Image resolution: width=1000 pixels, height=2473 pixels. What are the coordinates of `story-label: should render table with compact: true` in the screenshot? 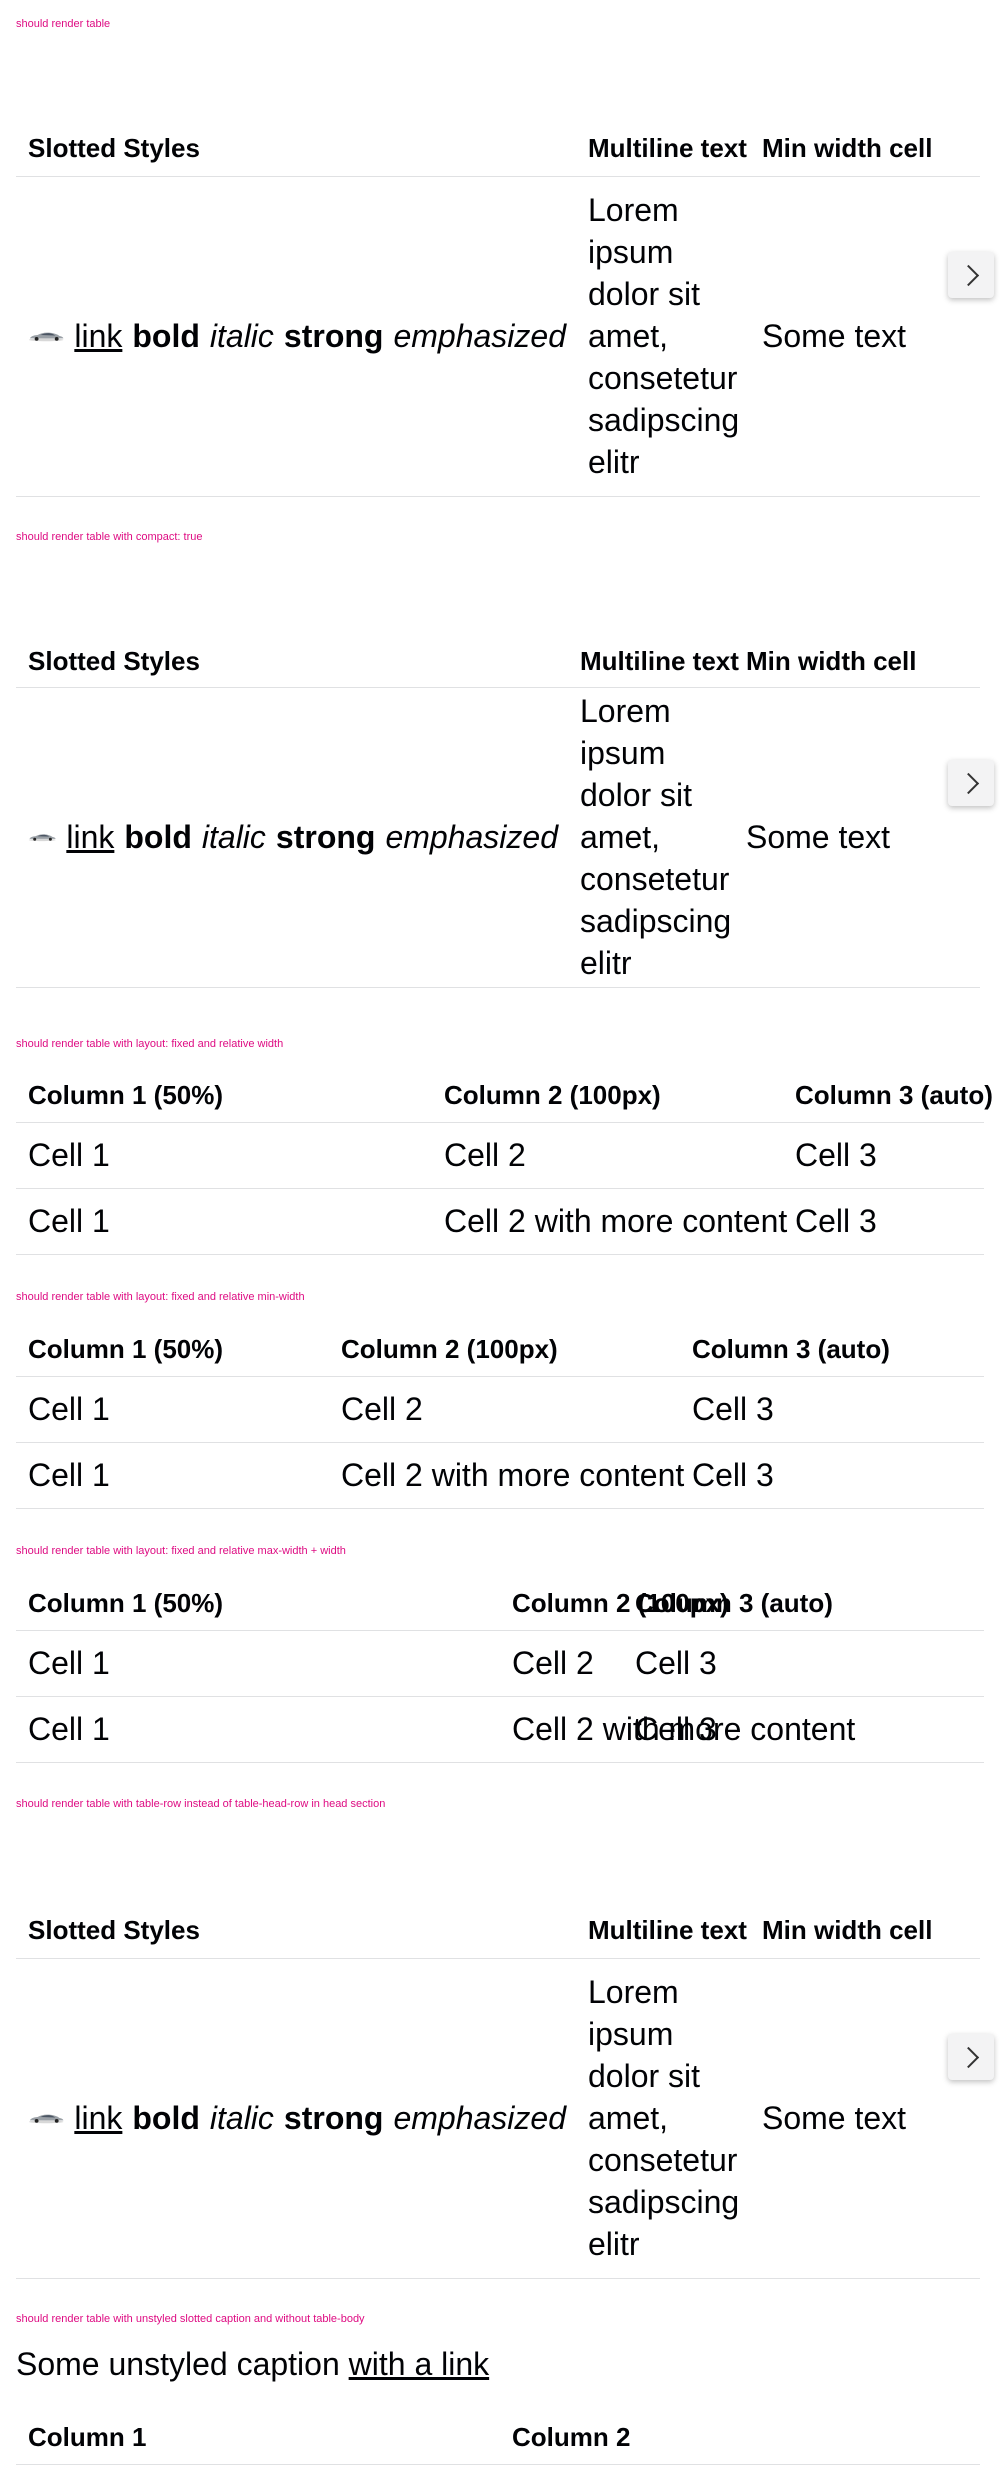 It's located at (109, 537).